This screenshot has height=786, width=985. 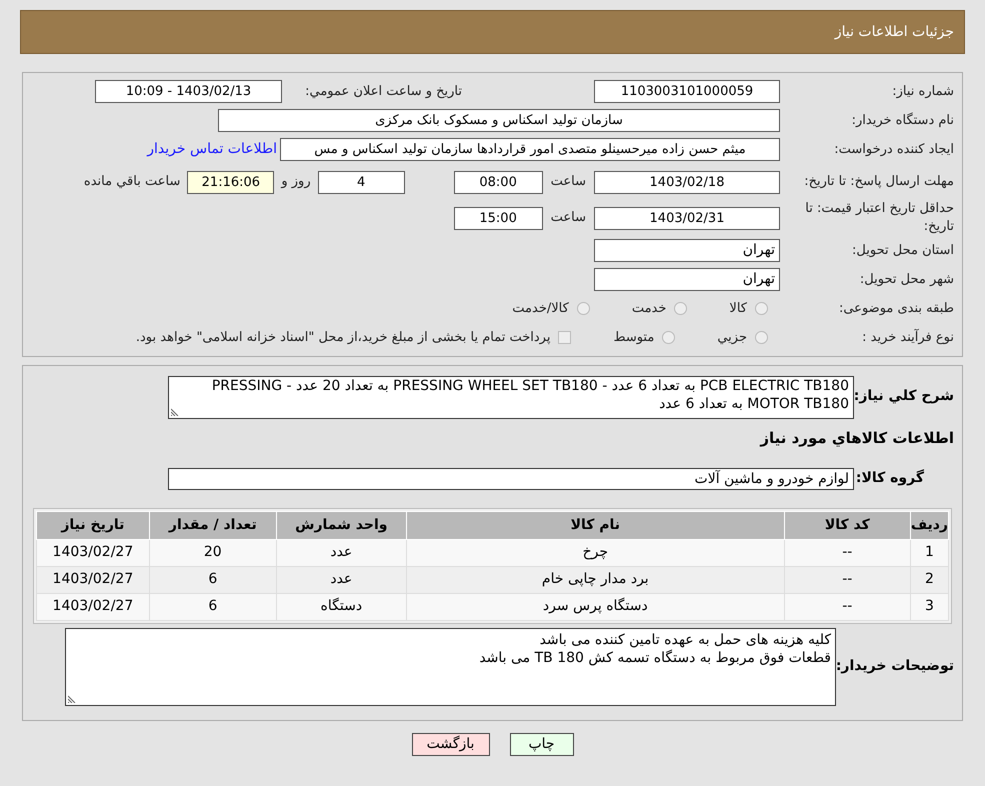 What do you see at coordinates (929, 579) in the screenshot?
I see `table-cell: 2` at bounding box center [929, 579].